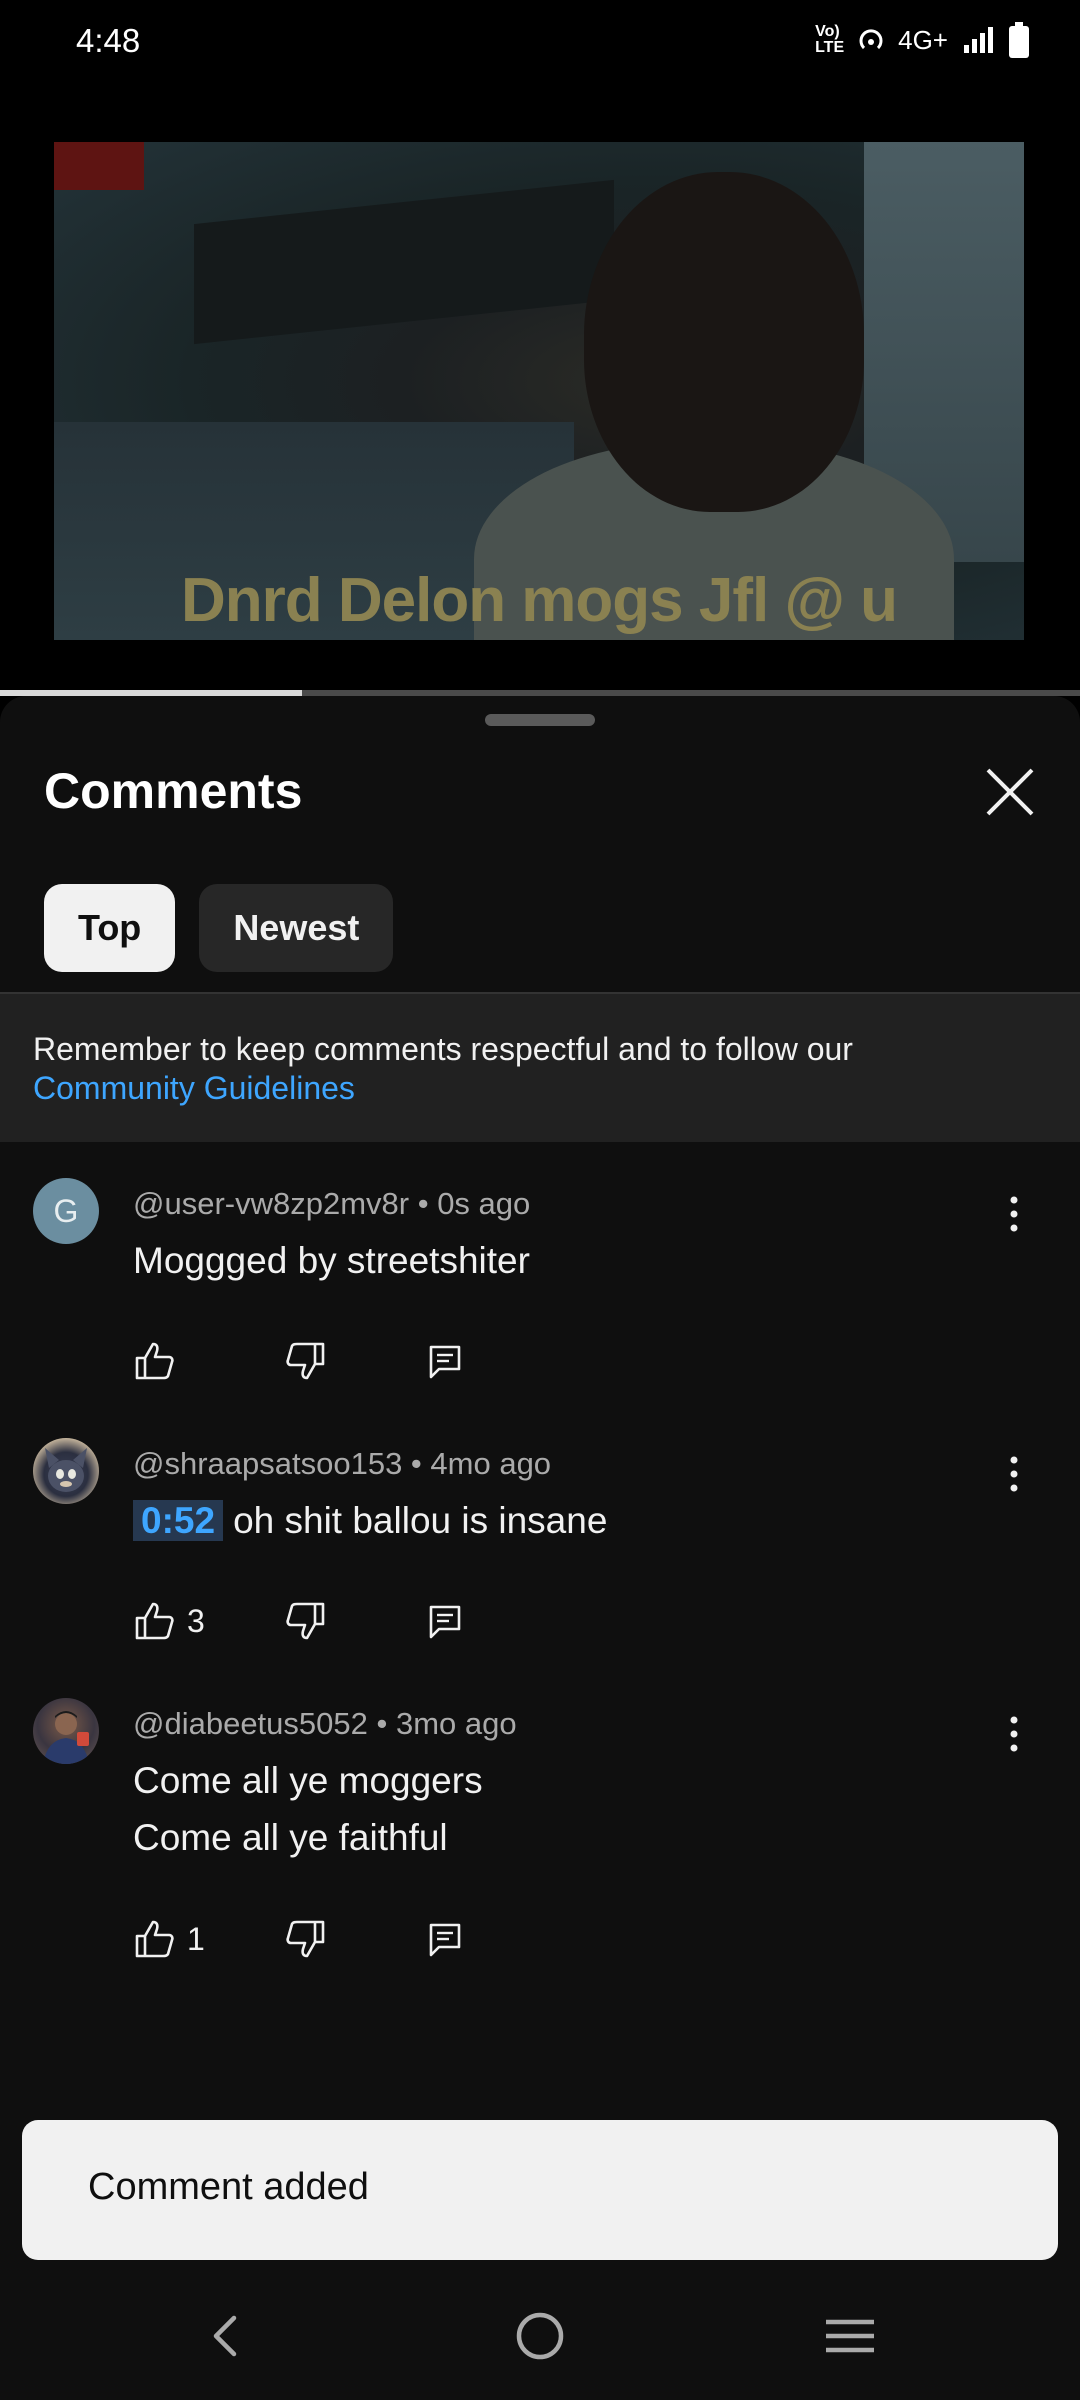 This screenshot has width=1080, height=2400. I want to click on comment-meta: @shraapsatsoo153 • 4mo ago, so click(342, 1463).